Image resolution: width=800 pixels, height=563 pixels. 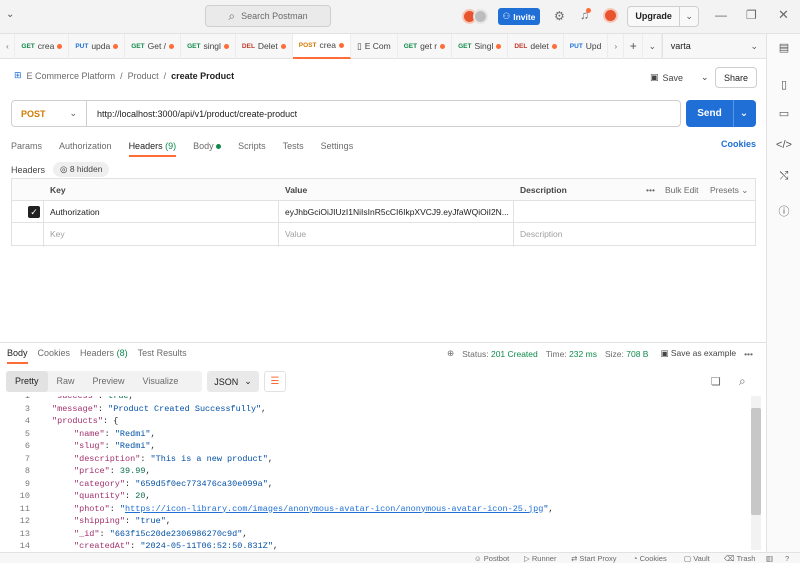 I want to click on save-as-example-button: ▣ Save as example, so click(x=698, y=353).